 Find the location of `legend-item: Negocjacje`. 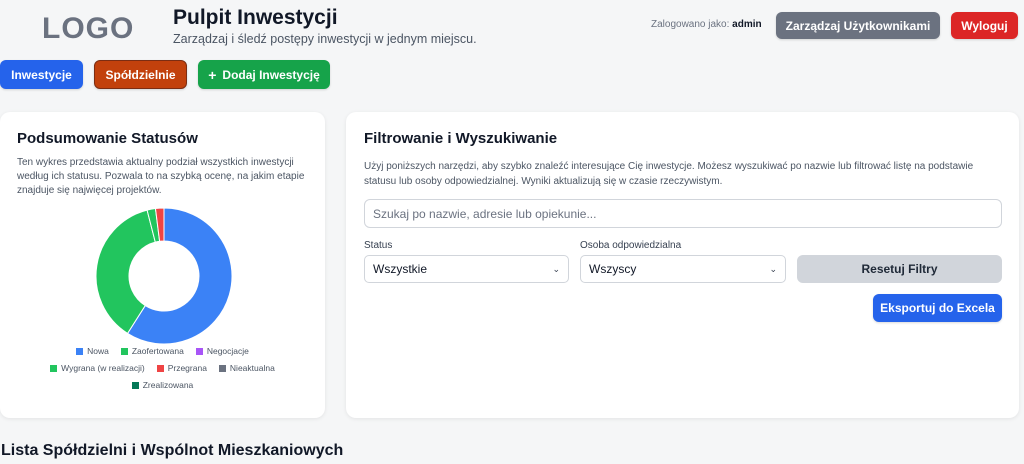

legend-item: Negocjacje is located at coordinates (222, 351).